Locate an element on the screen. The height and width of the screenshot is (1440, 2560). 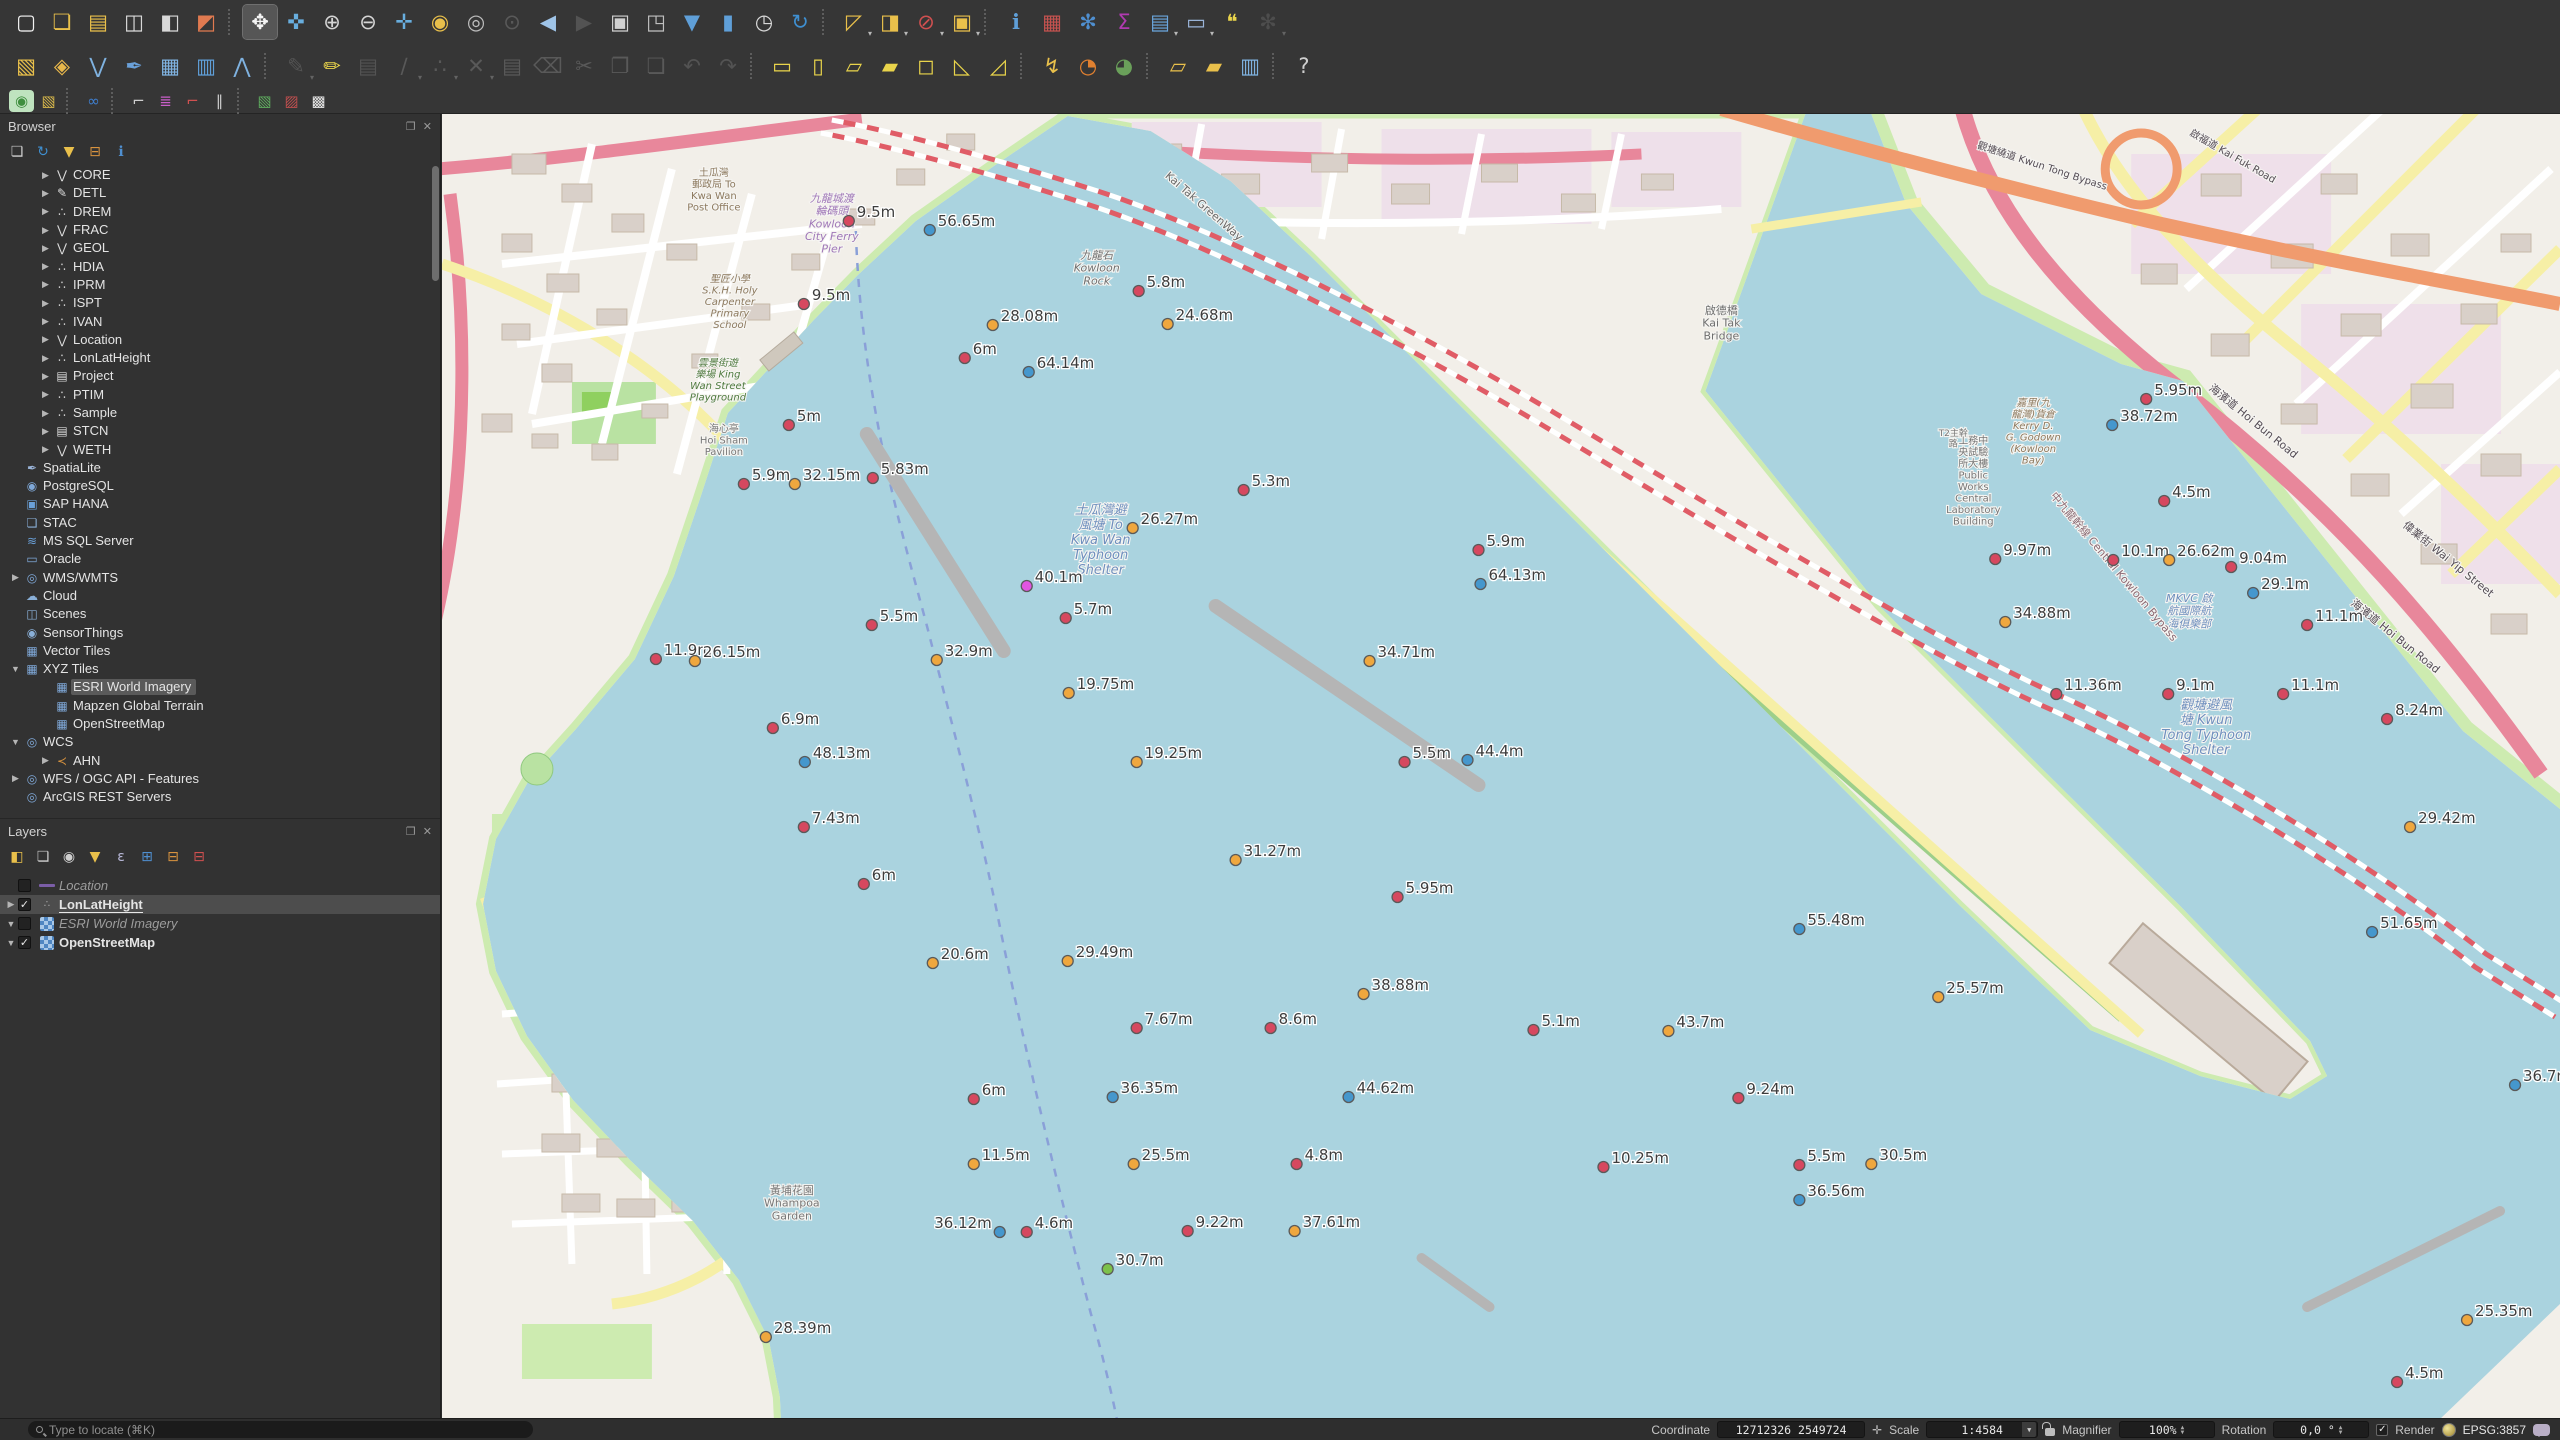
profile-line-button: ⌐ is located at coordinates (138, 101).